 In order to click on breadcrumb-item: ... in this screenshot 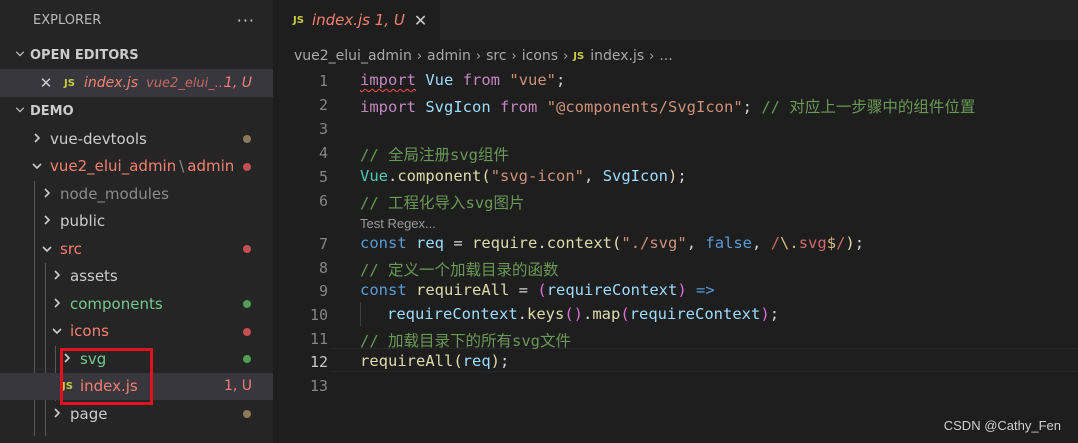, I will do `click(665, 56)`.